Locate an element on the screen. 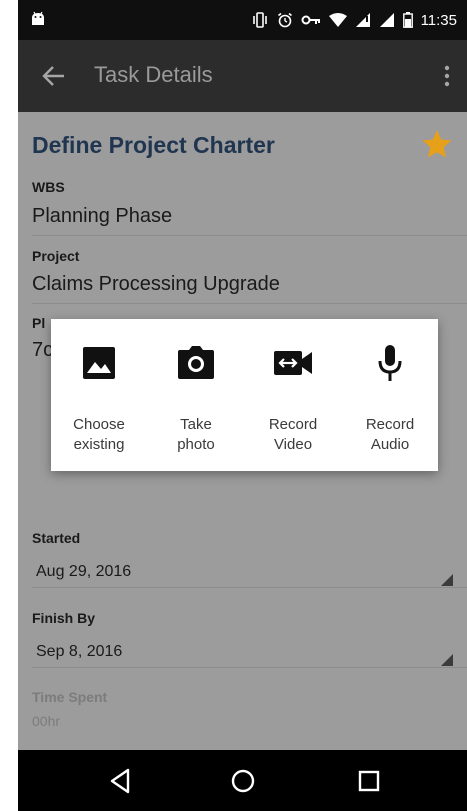 Image resolution: width=467 pixels, height=811 pixels. alarm-icon is located at coordinates (285, 20).